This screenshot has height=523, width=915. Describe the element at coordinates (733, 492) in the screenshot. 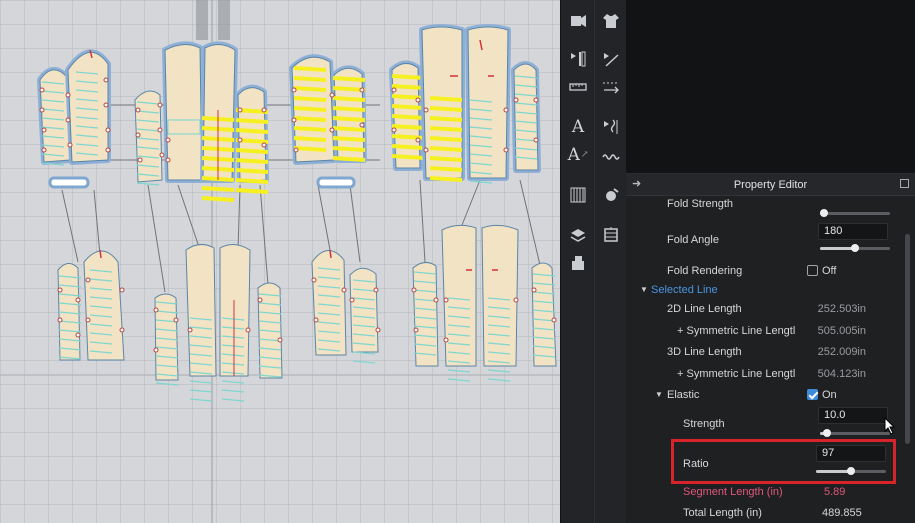

I see `segment-length-label: Segment Length (in)` at that location.